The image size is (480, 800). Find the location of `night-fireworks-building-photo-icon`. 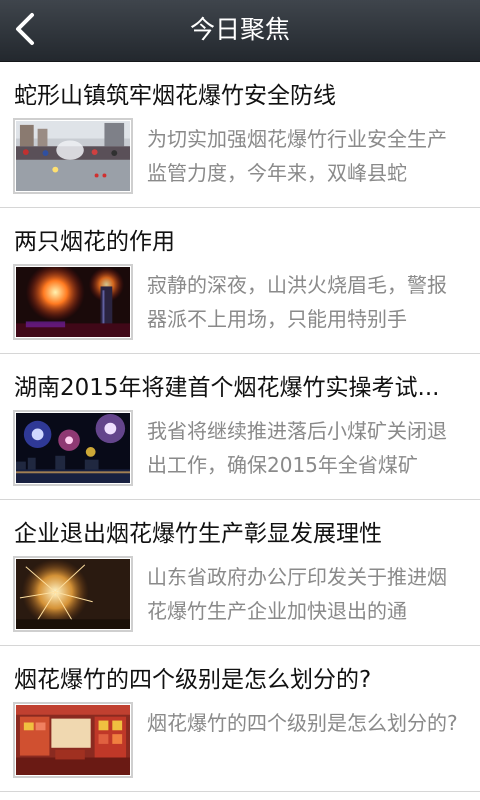

night-fireworks-building-photo-icon is located at coordinates (73, 302).